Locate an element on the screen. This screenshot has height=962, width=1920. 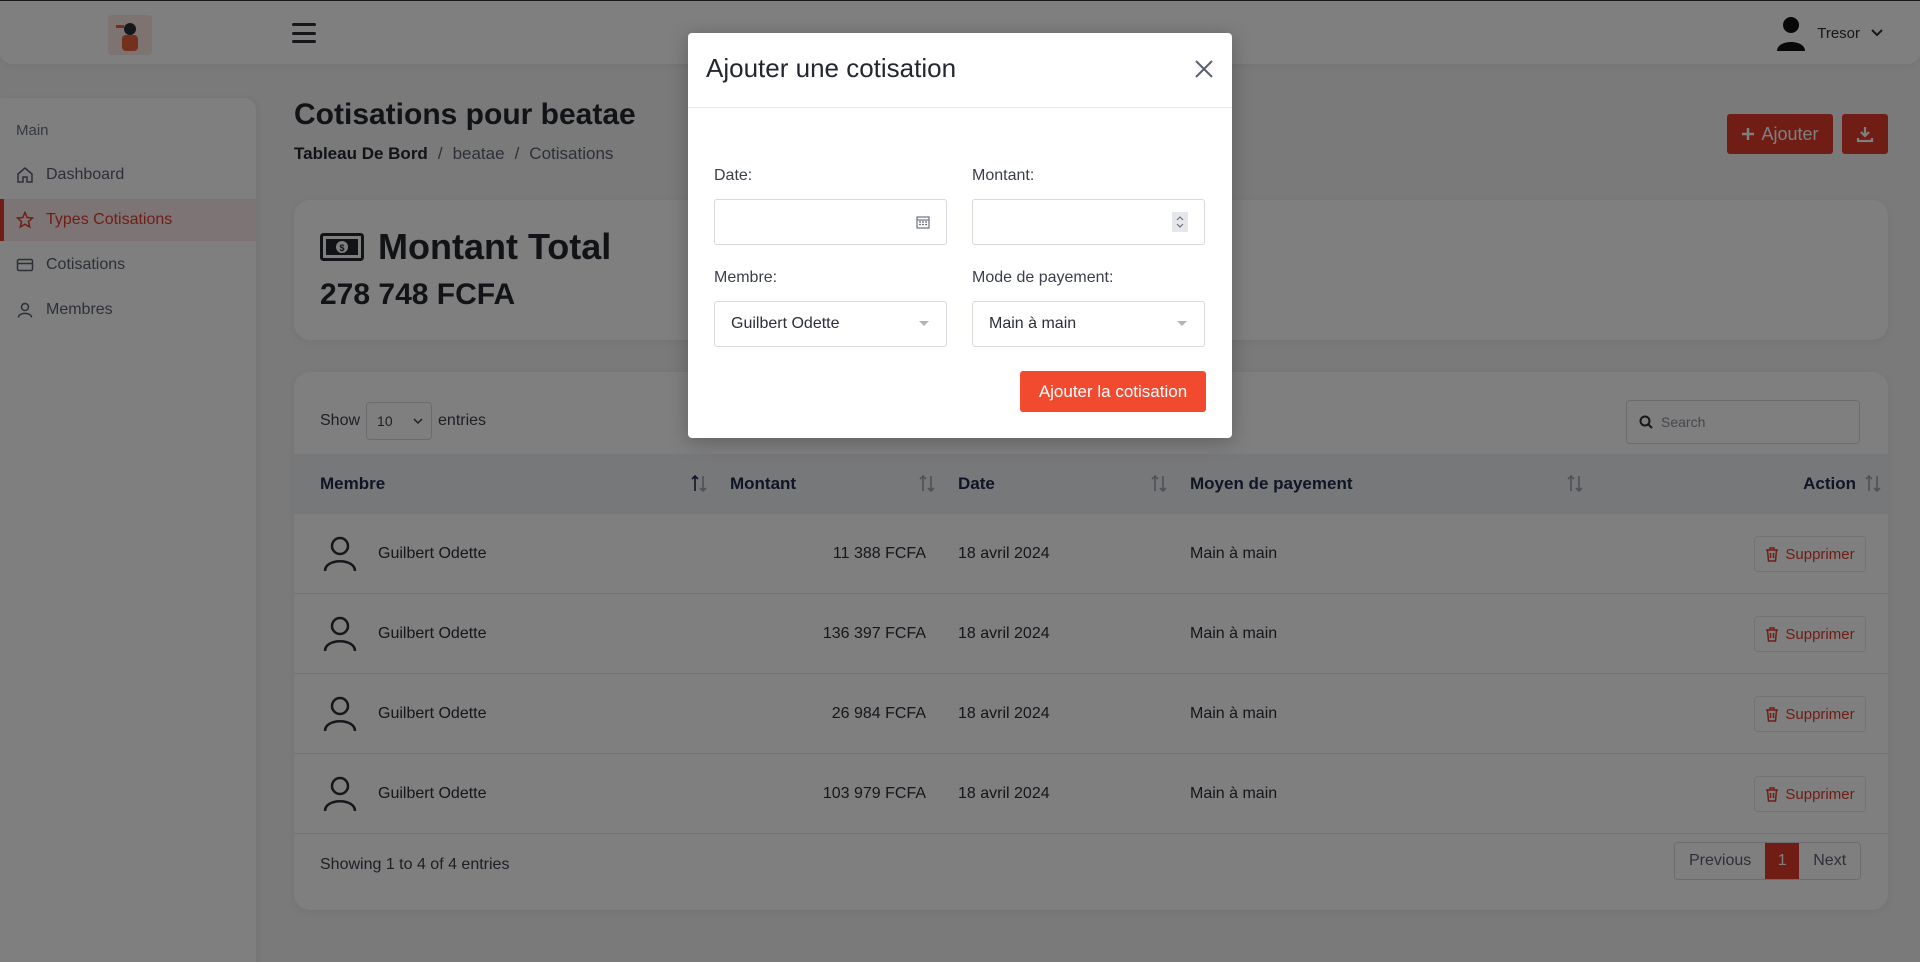
calendar-icon is located at coordinates (923, 222).